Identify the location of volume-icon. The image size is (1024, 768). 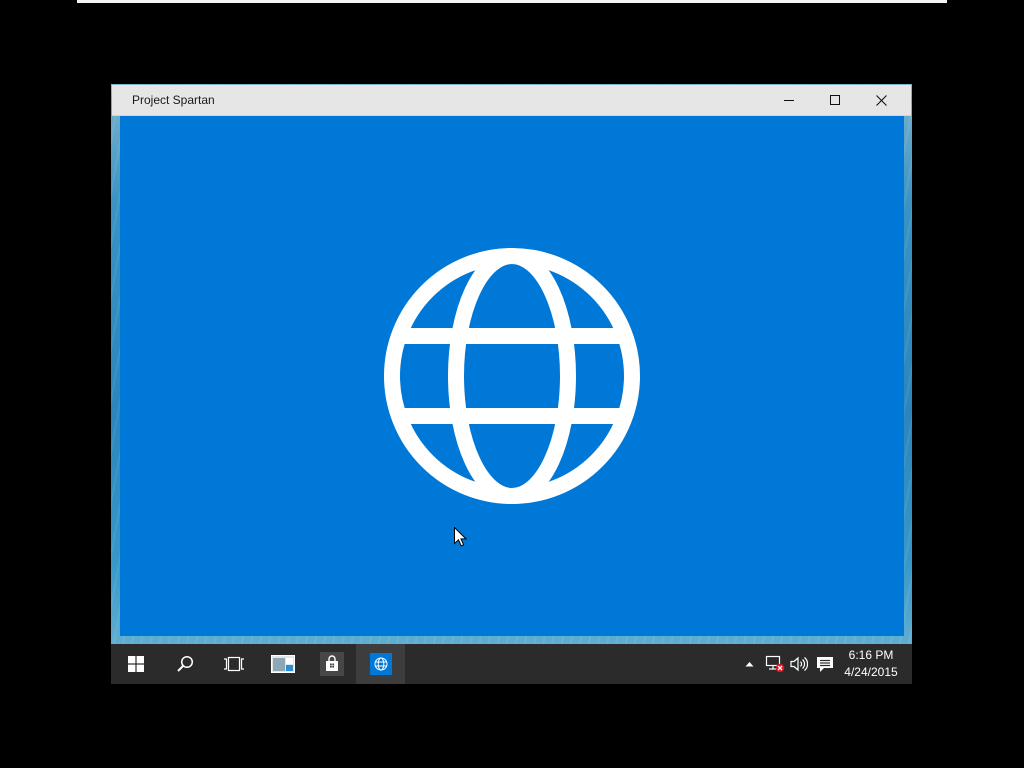
(799, 664).